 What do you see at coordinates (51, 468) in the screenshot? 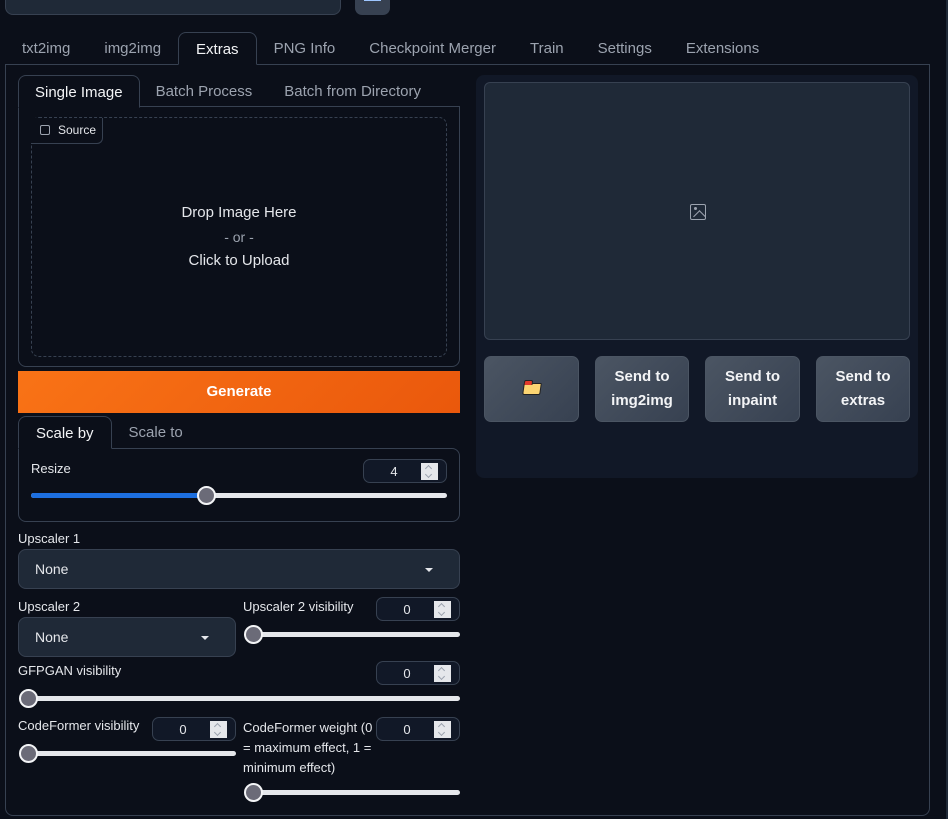
I see `resize-label: Resize` at bounding box center [51, 468].